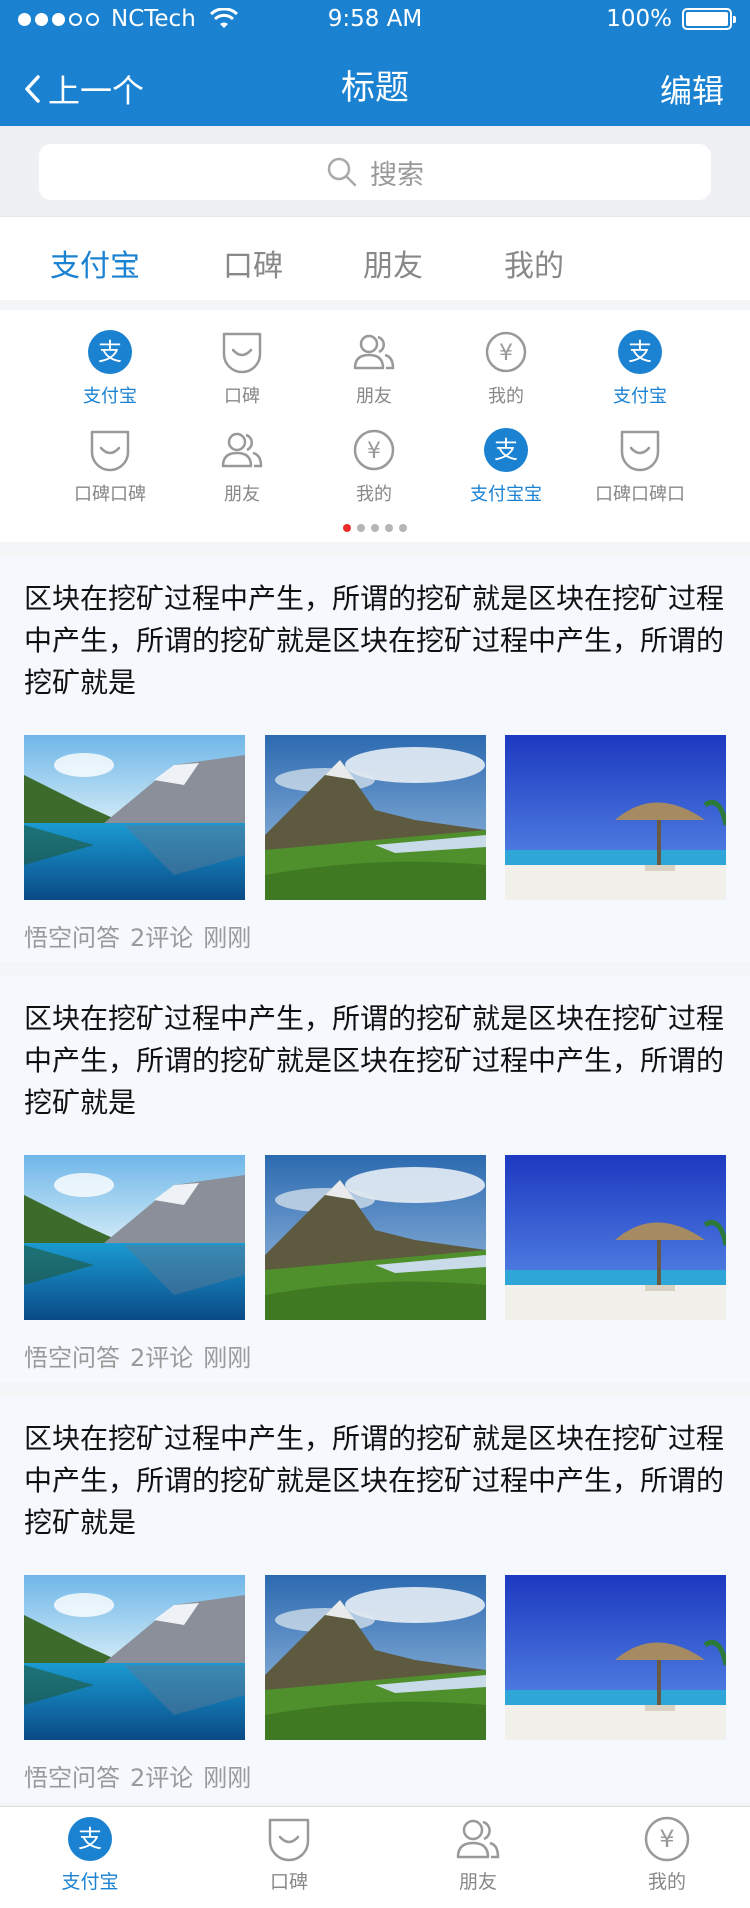  What do you see at coordinates (342, 172) in the screenshot?
I see `search-icon` at bounding box center [342, 172].